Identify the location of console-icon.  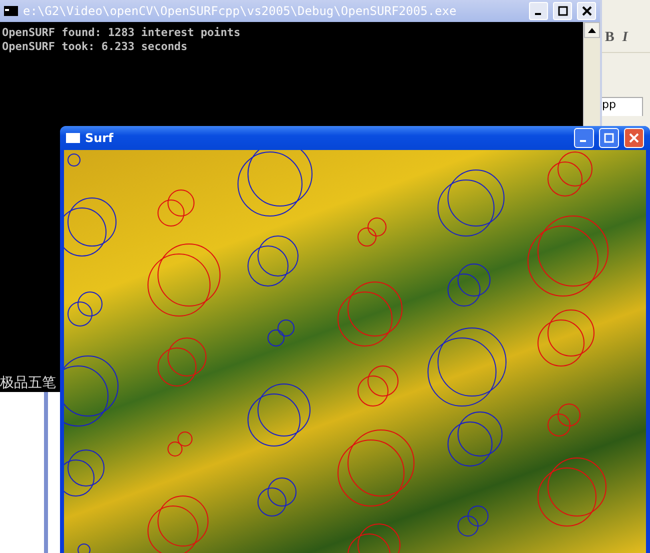
(11, 11).